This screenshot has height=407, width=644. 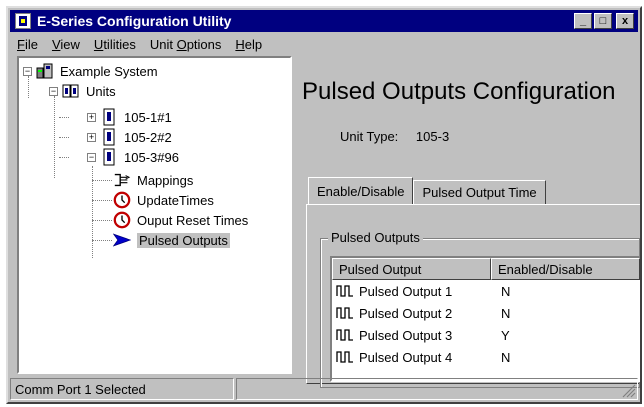 I want to click on tab-enable-disable: Enable/Disable, so click(x=361, y=190).